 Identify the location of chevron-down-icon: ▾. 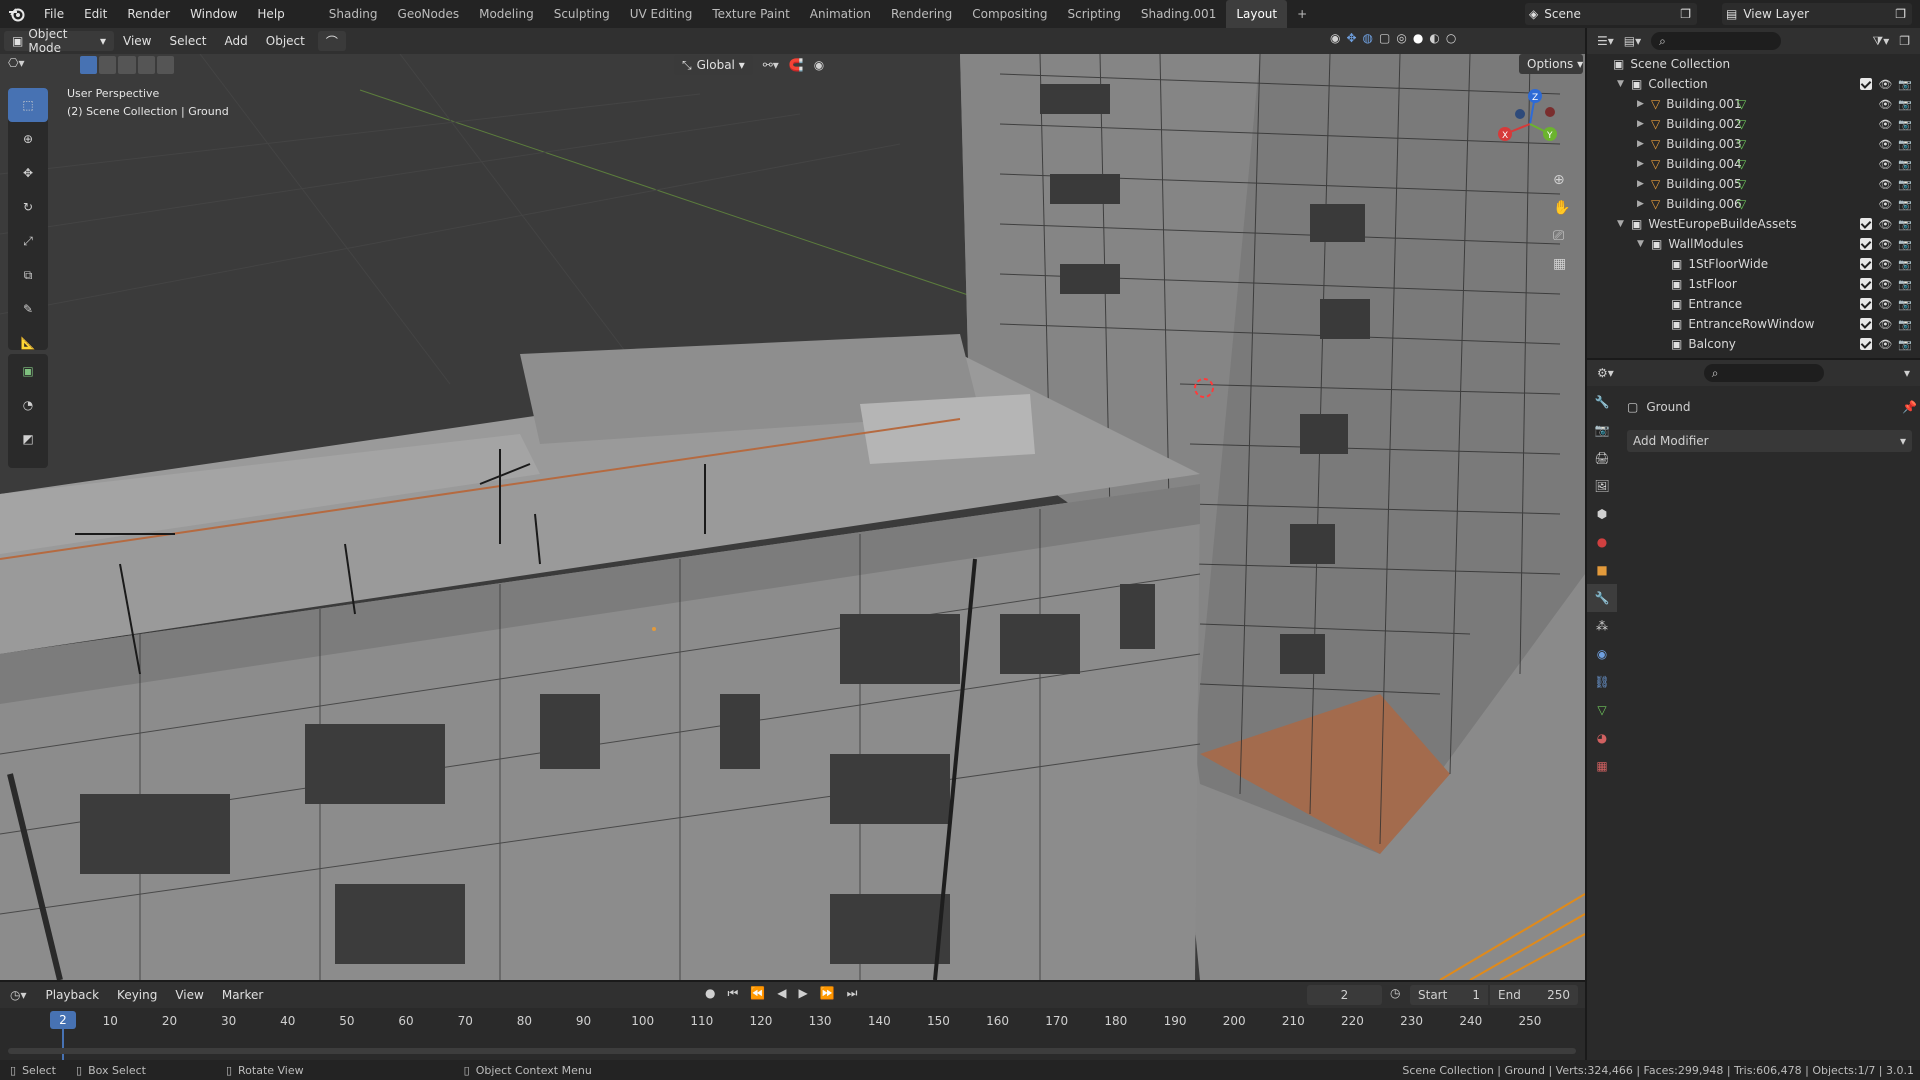
(1907, 373).